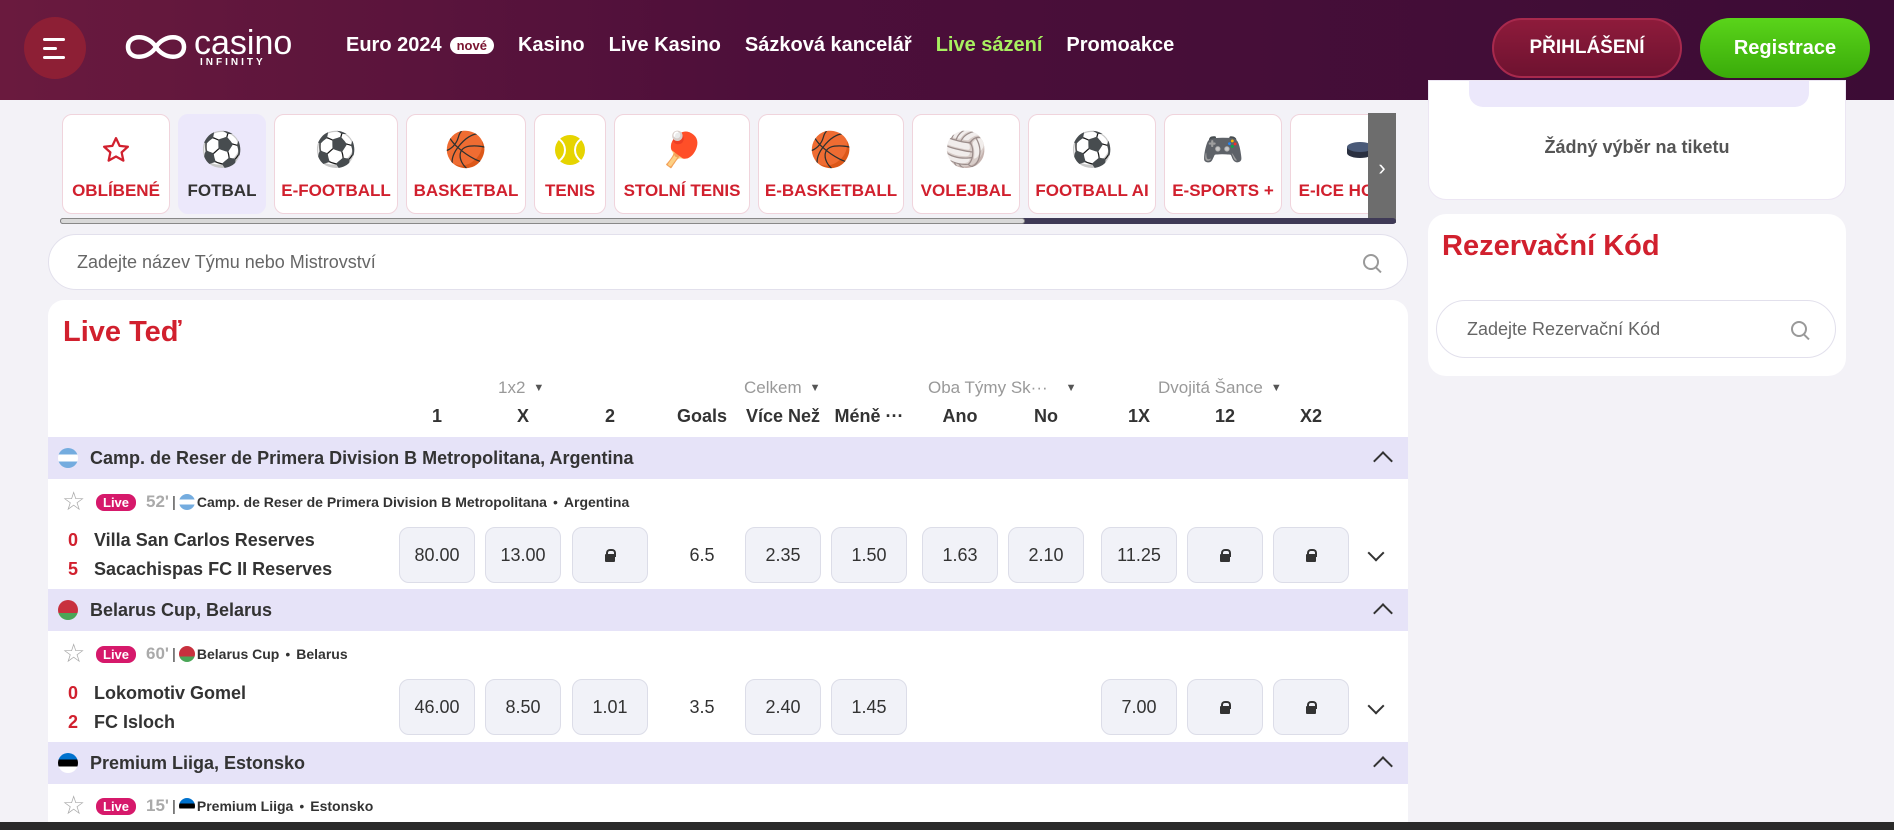  What do you see at coordinates (1311, 707) in the screenshot?
I see `odd-x2-locked` at bounding box center [1311, 707].